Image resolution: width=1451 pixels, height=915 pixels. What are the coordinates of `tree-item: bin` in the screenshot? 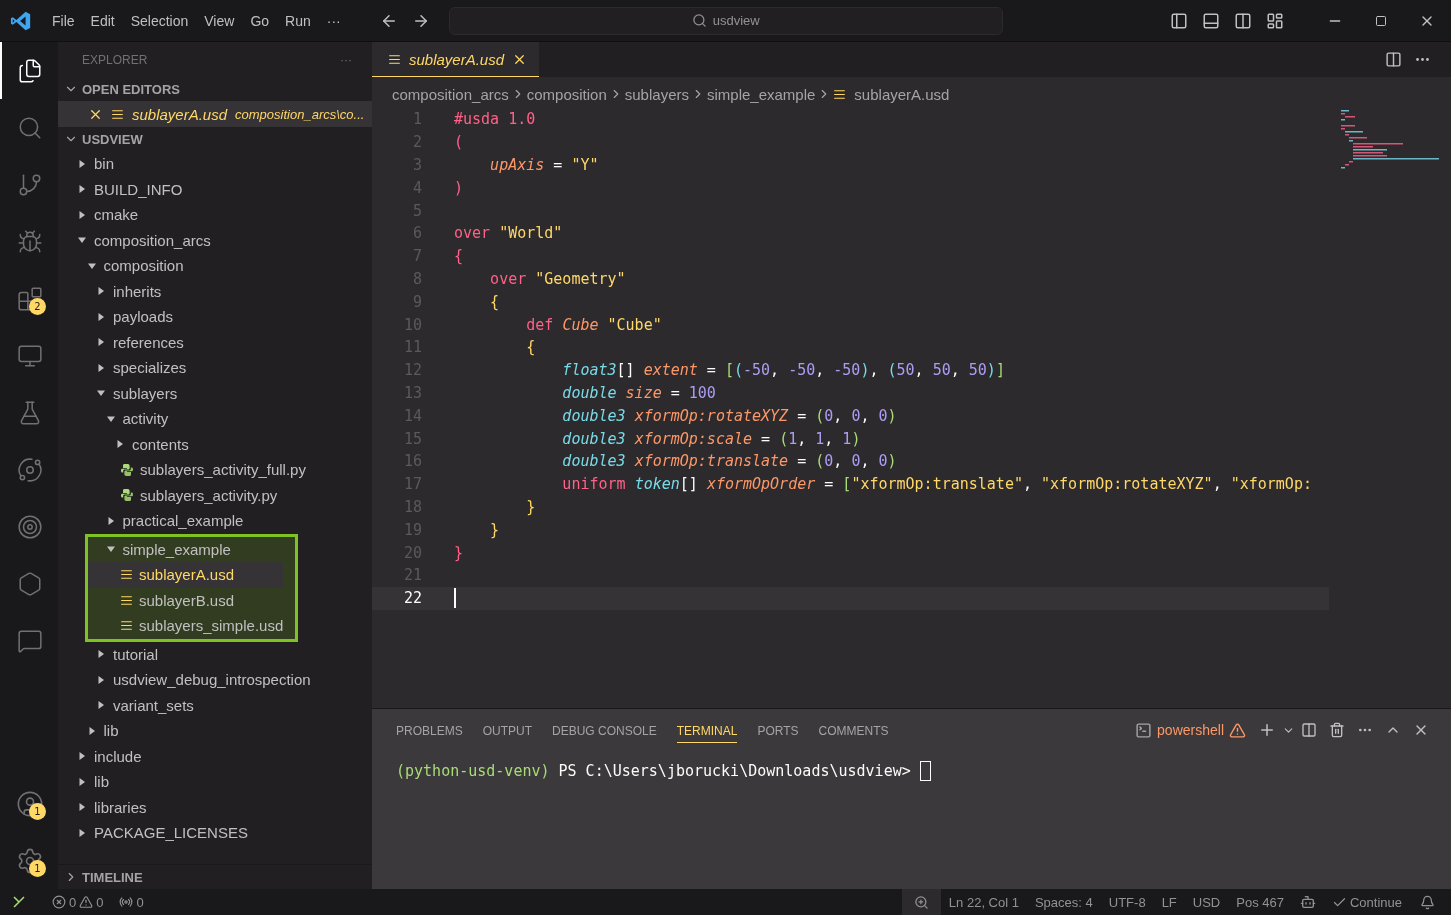 It's located at (215, 164).